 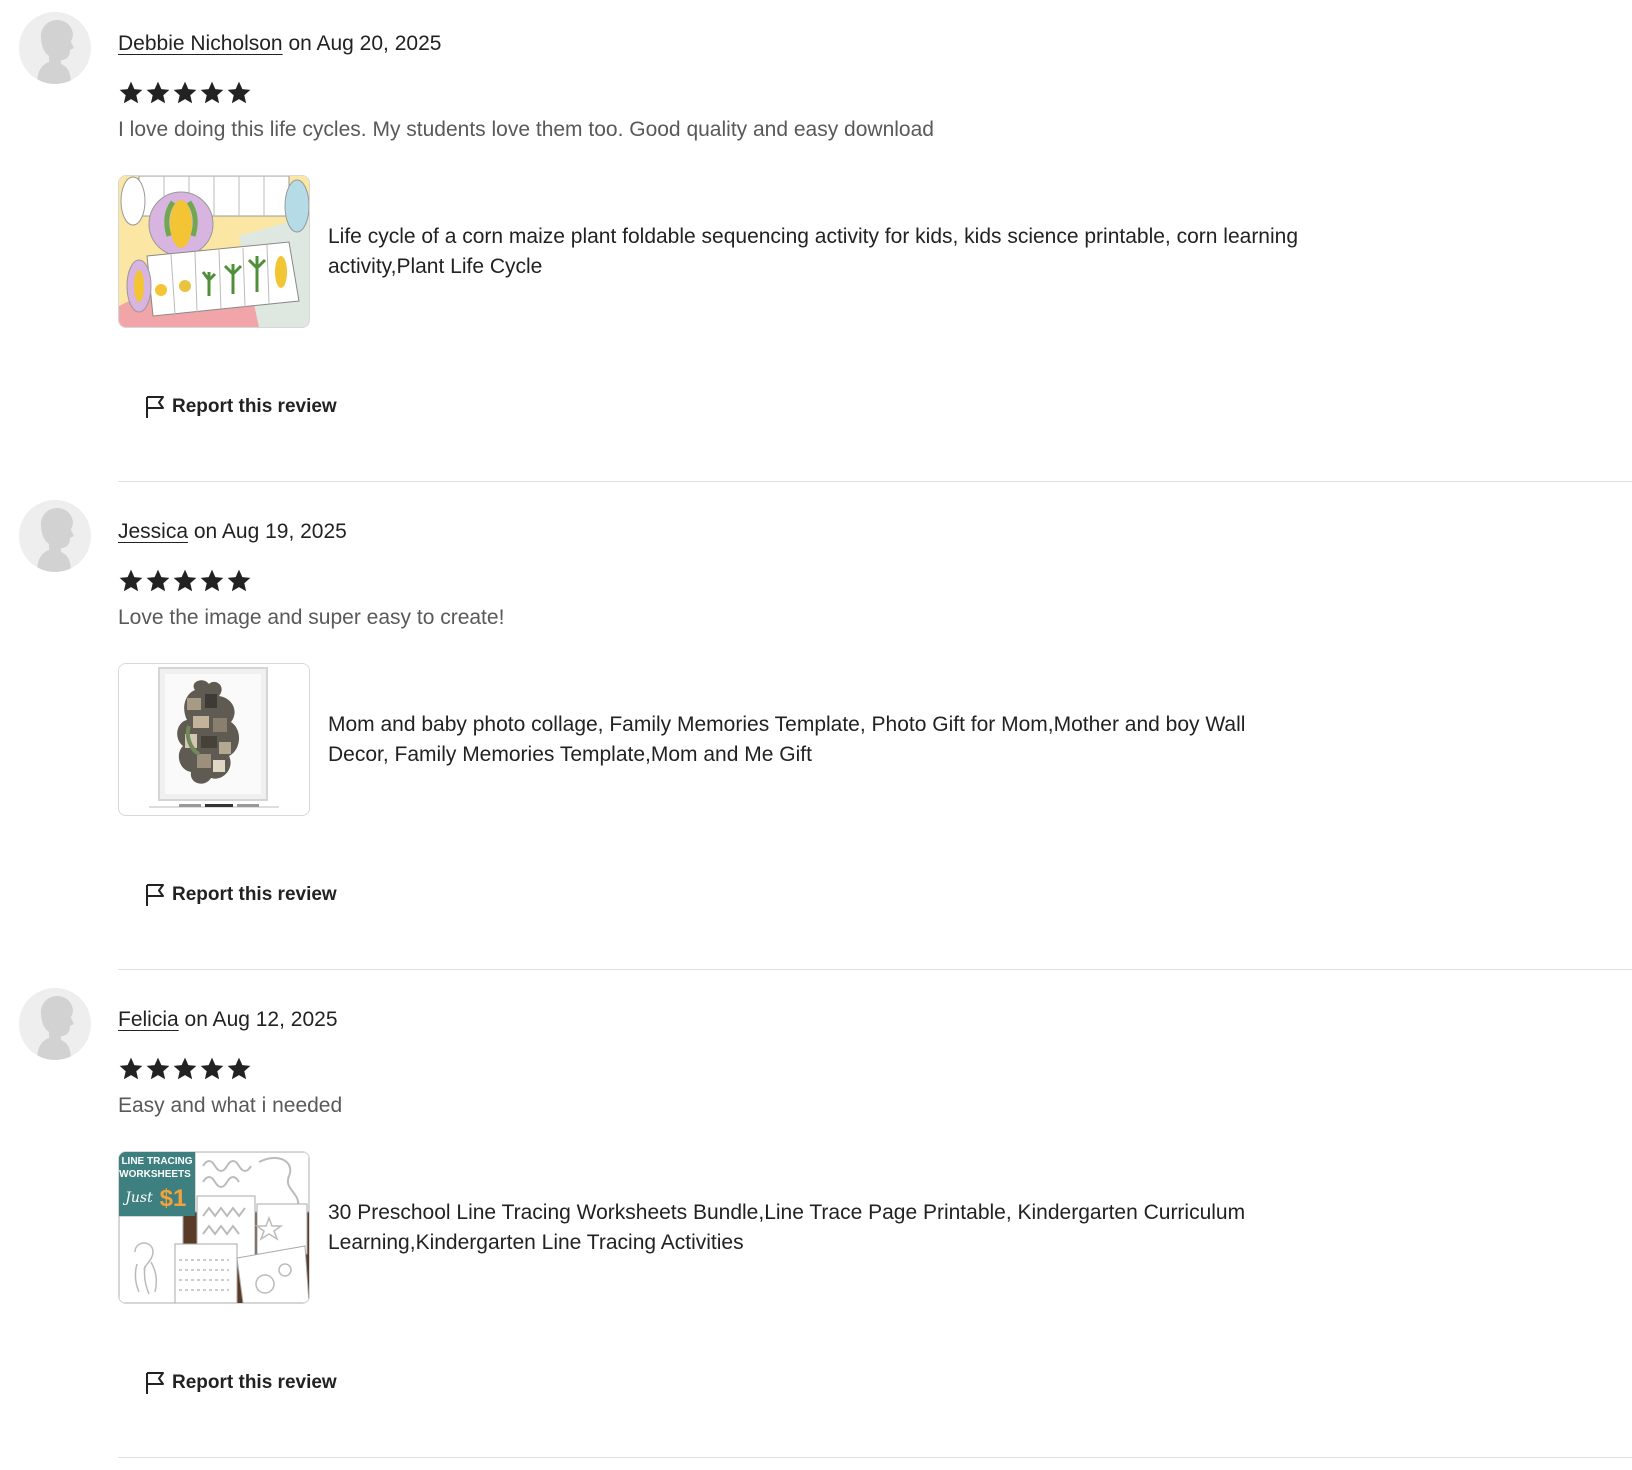 I want to click on review-date: on Aug 12, 2025, so click(x=258, y=1019).